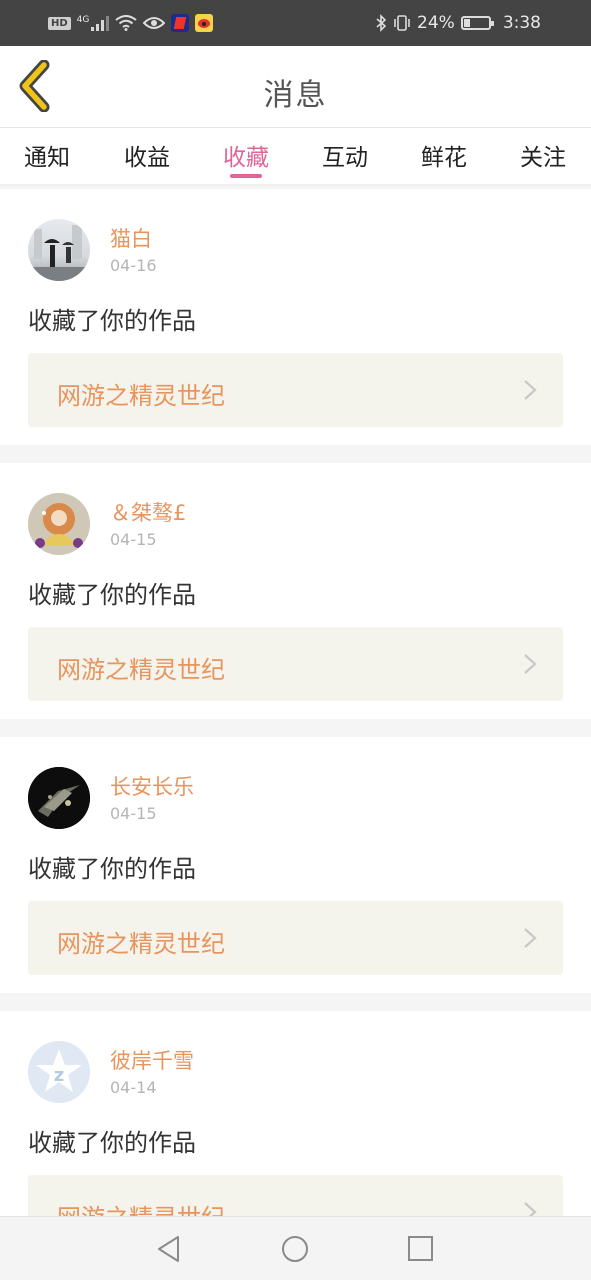 This screenshot has width=591, height=1280. I want to click on tab-flowers: 鲜花, so click(444, 155).